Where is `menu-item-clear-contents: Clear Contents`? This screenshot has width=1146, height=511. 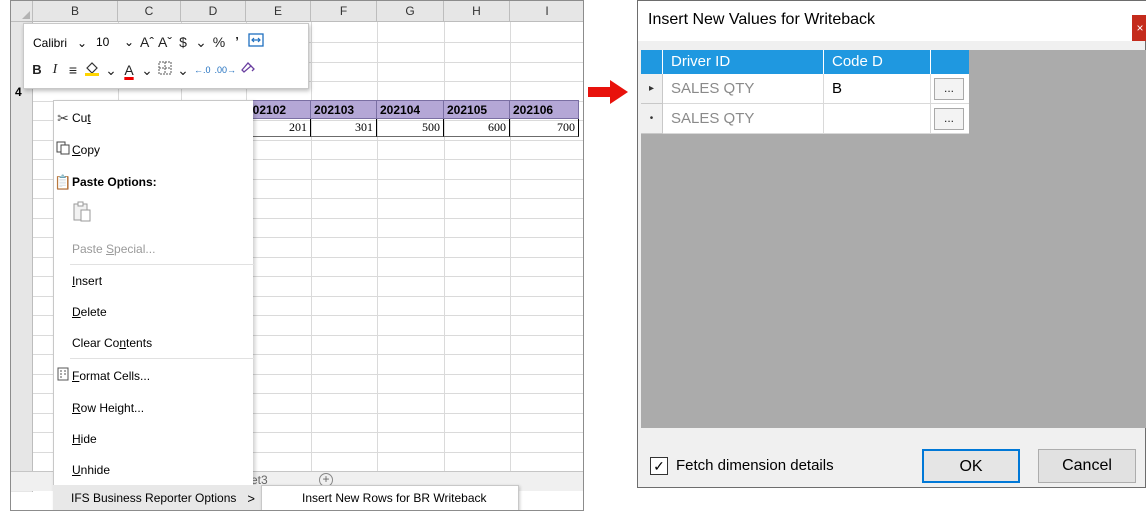 menu-item-clear-contents: Clear Contents is located at coordinates (154, 343).